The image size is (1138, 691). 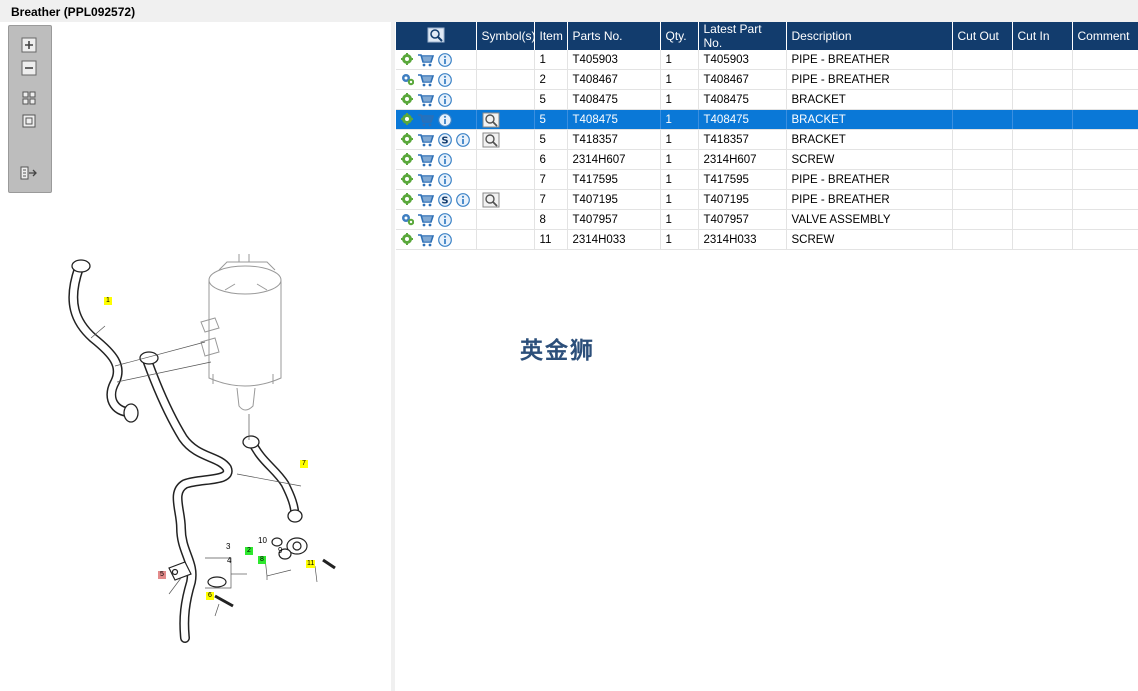 I want to click on cell-description: SCREW, so click(x=869, y=239).